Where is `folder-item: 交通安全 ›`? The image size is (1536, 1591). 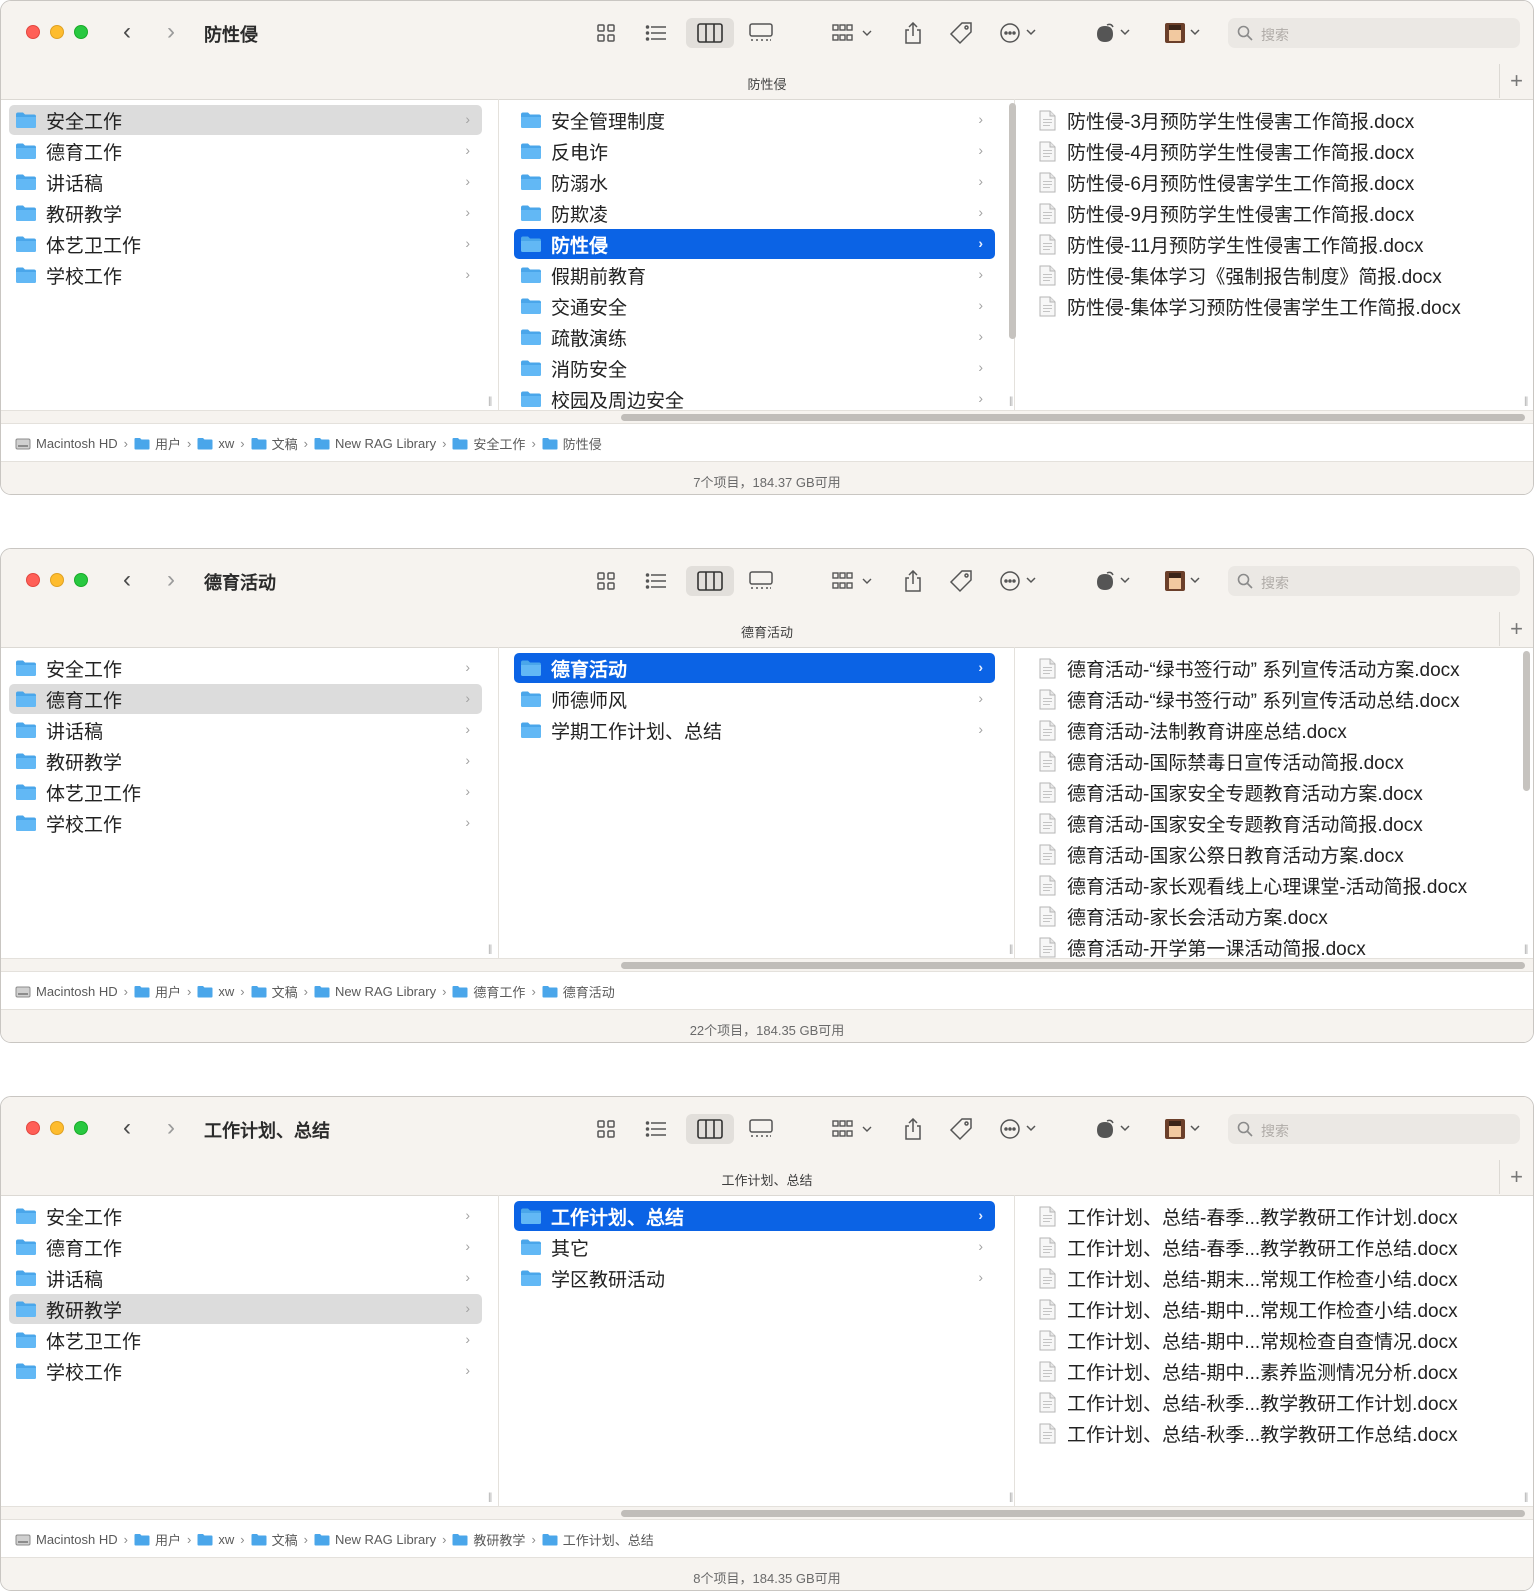 folder-item: 交通安全 › is located at coordinates (754, 306).